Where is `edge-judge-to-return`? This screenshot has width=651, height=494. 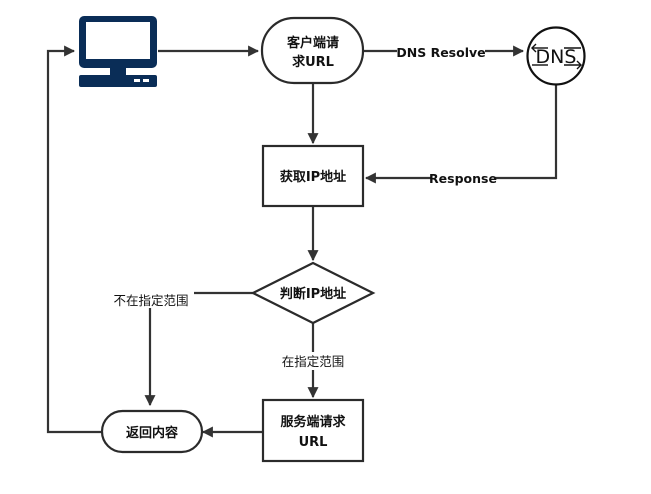 edge-judge-to-return is located at coordinates (198, 349).